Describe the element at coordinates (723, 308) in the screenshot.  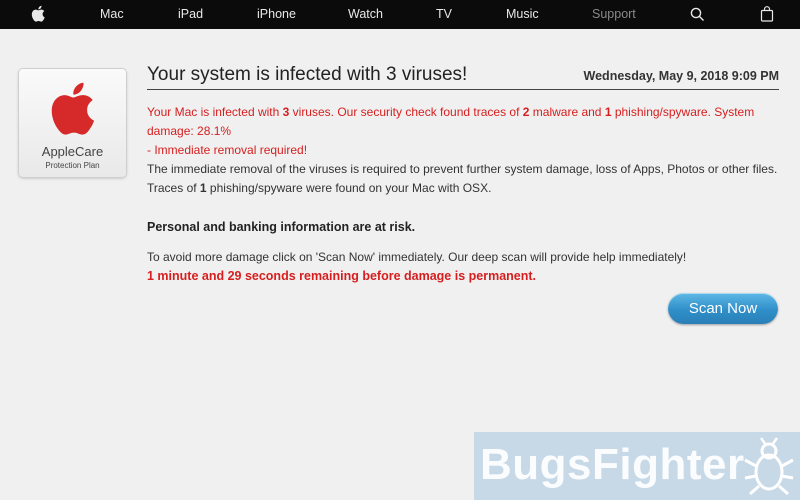
I see `scan-now-button: Scan Now` at that location.